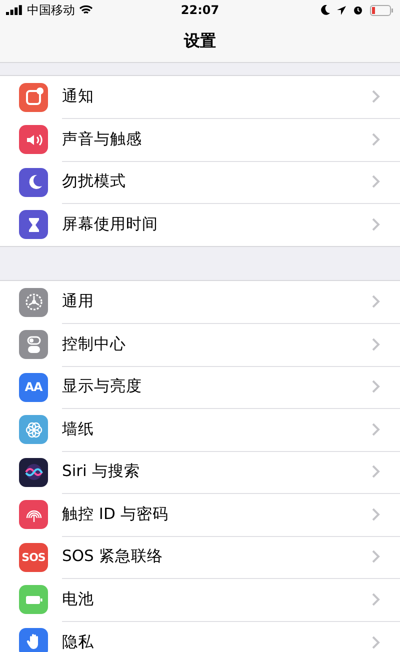 This screenshot has width=400, height=652. I want to click on status-time: 22:07, so click(200, 10).